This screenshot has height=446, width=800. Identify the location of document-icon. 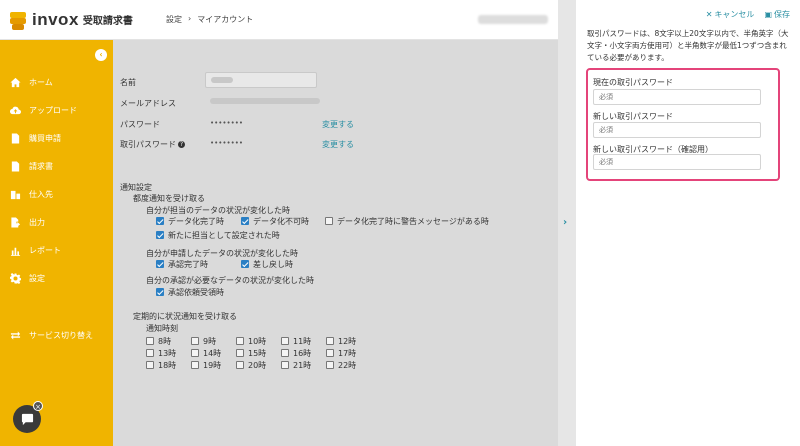
(15, 138).